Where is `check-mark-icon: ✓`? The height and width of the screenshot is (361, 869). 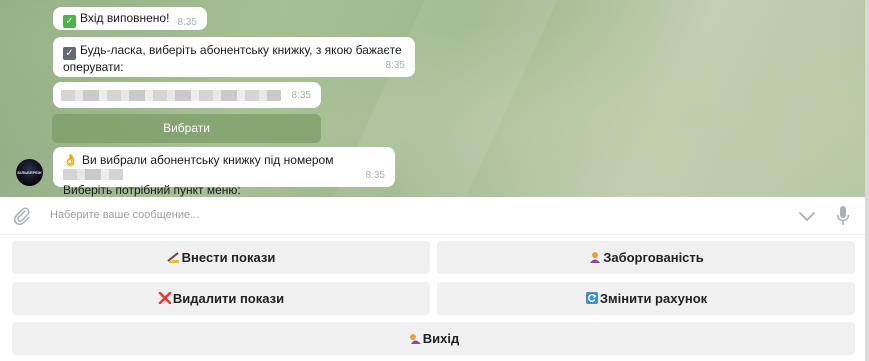 check-mark-icon: ✓ is located at coordinates (69, 21).